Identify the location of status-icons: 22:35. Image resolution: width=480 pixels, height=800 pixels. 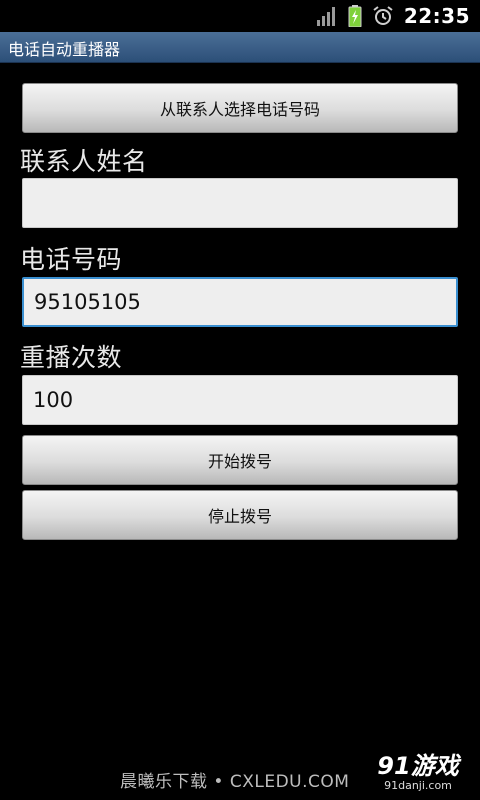
(393, 16).